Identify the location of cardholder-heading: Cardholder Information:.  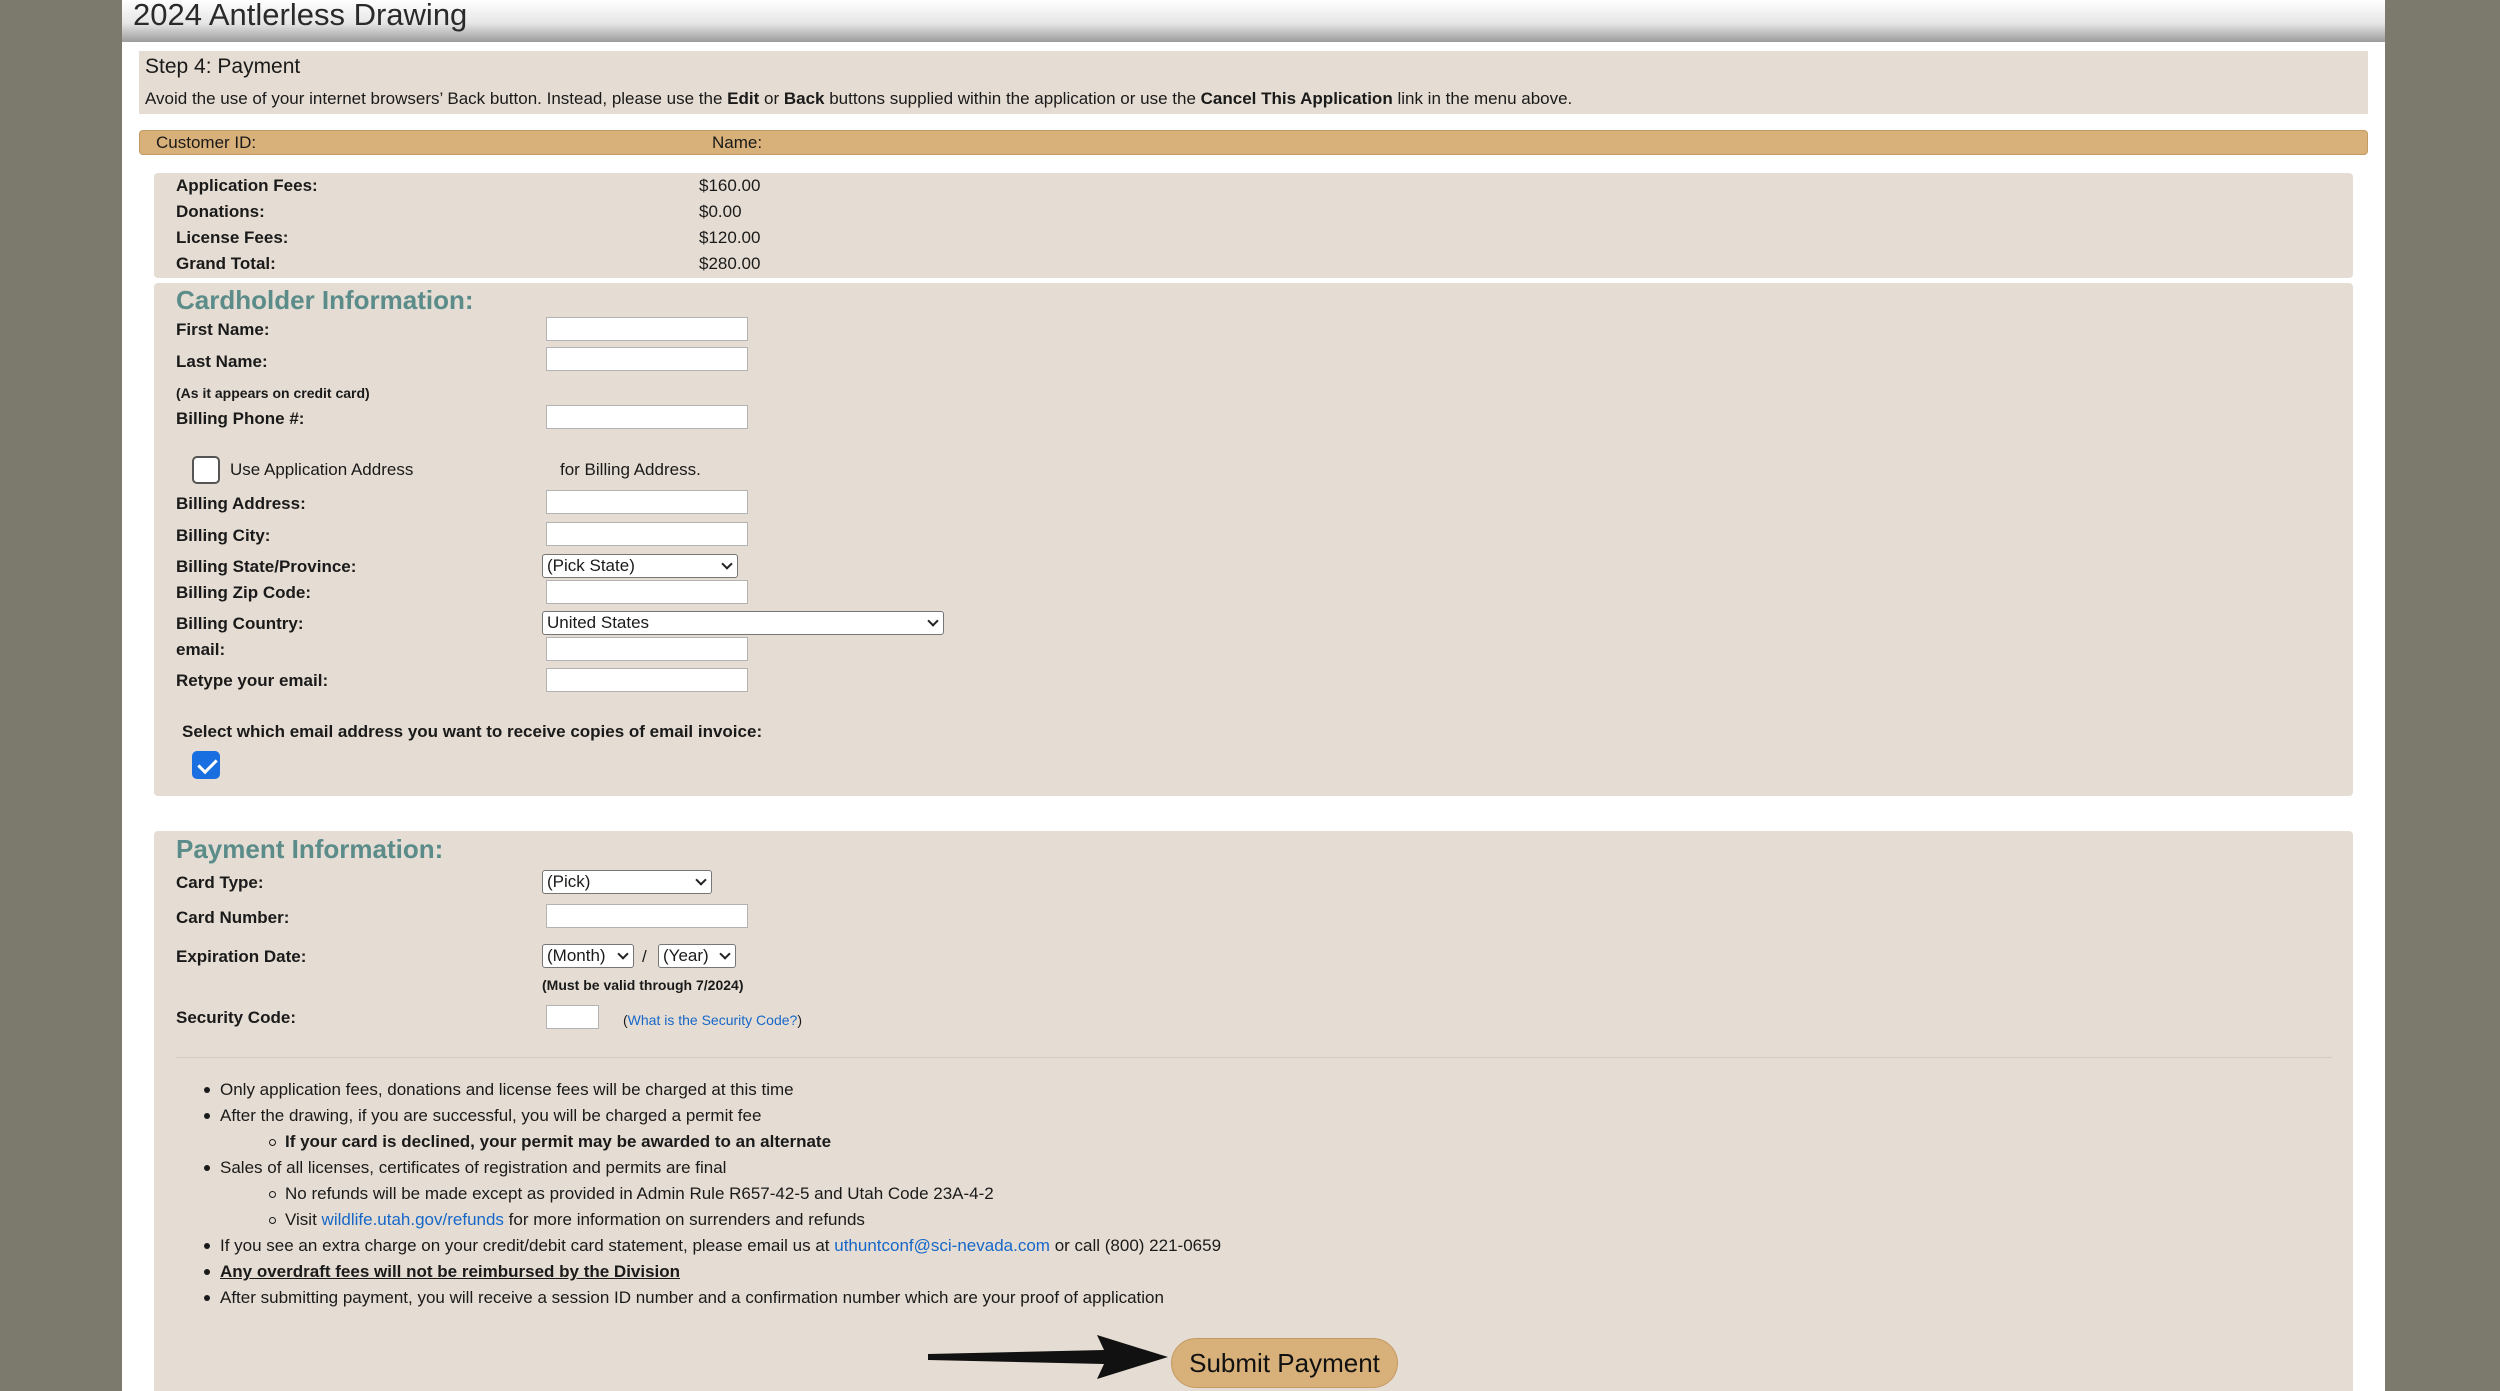
(325, 300).